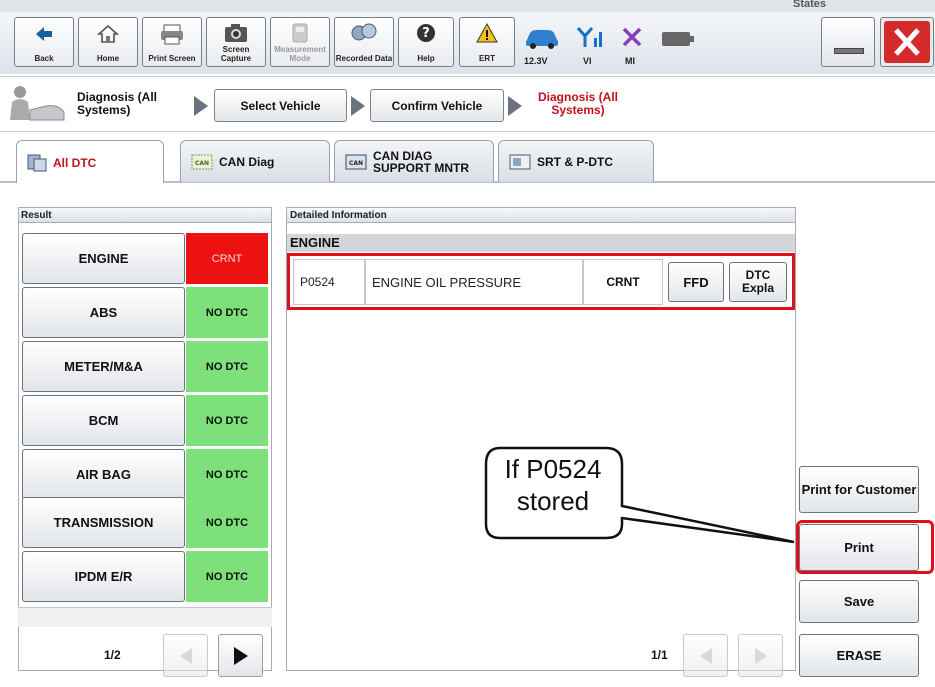 The height and width of the screenshot is (687, 935). Describe the element at coordinates (859, 601) in the screenshot. I see `save-button: Save` at that location.